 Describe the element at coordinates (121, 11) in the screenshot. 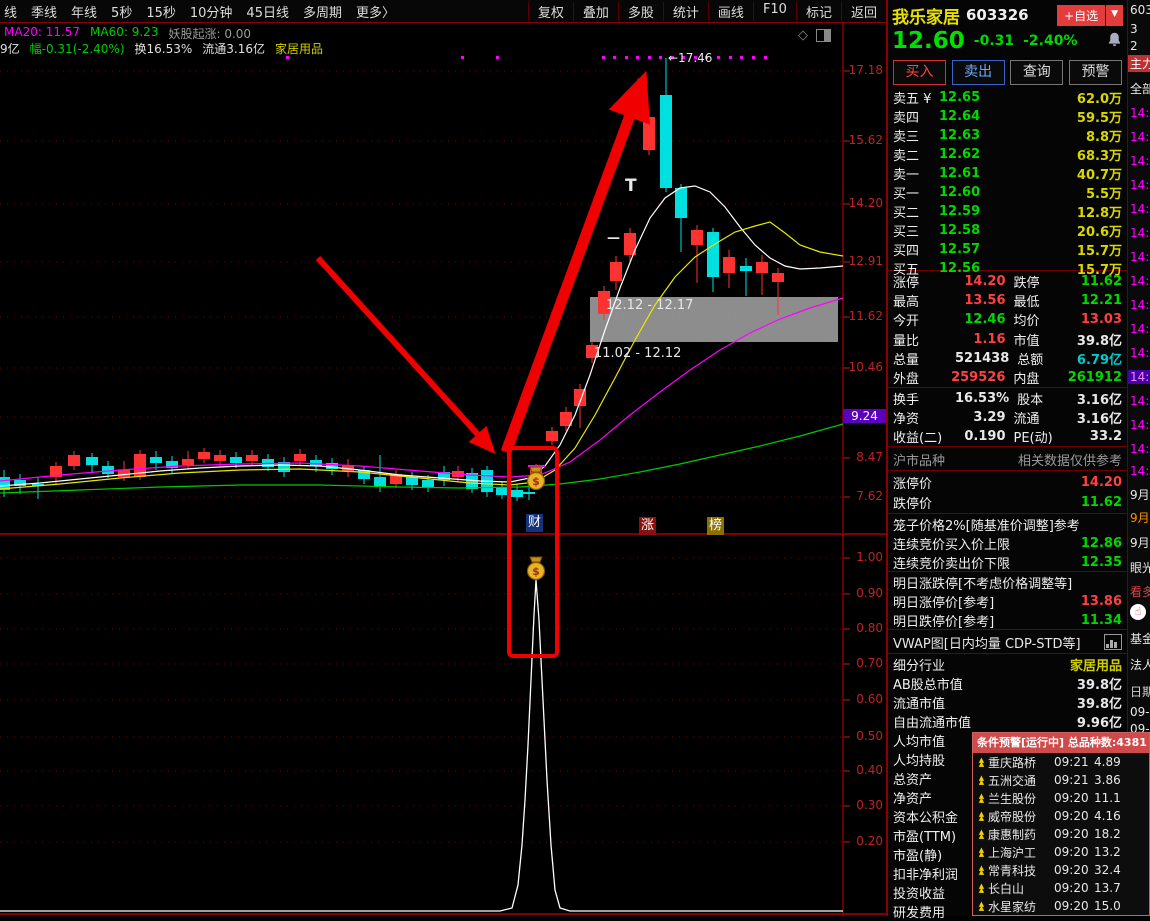

I see `period-menu-item: 5秒` at that location.